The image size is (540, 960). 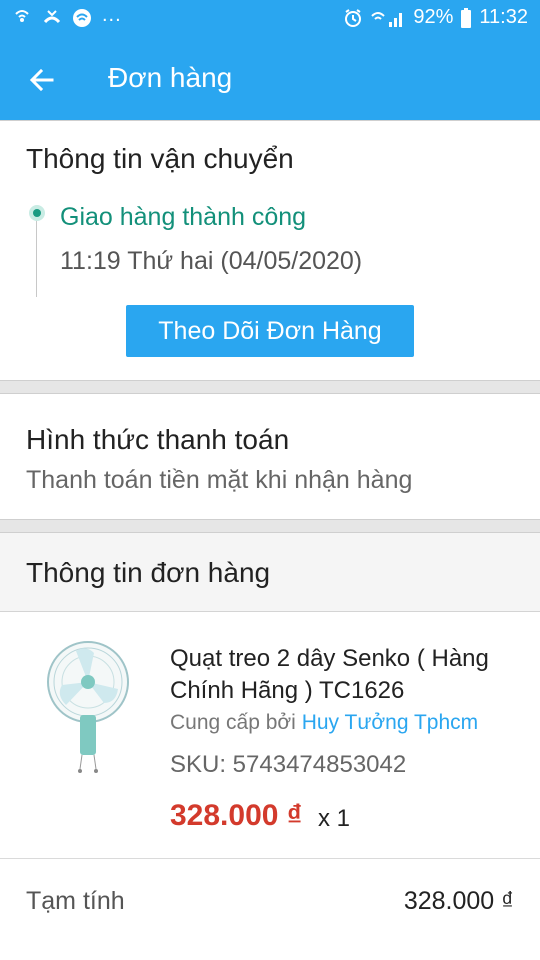 What do you see at coordinates (75, 901) in the screenshot?
I see `subtotal-label: Tạm tính` at bounding box center [75, 901].